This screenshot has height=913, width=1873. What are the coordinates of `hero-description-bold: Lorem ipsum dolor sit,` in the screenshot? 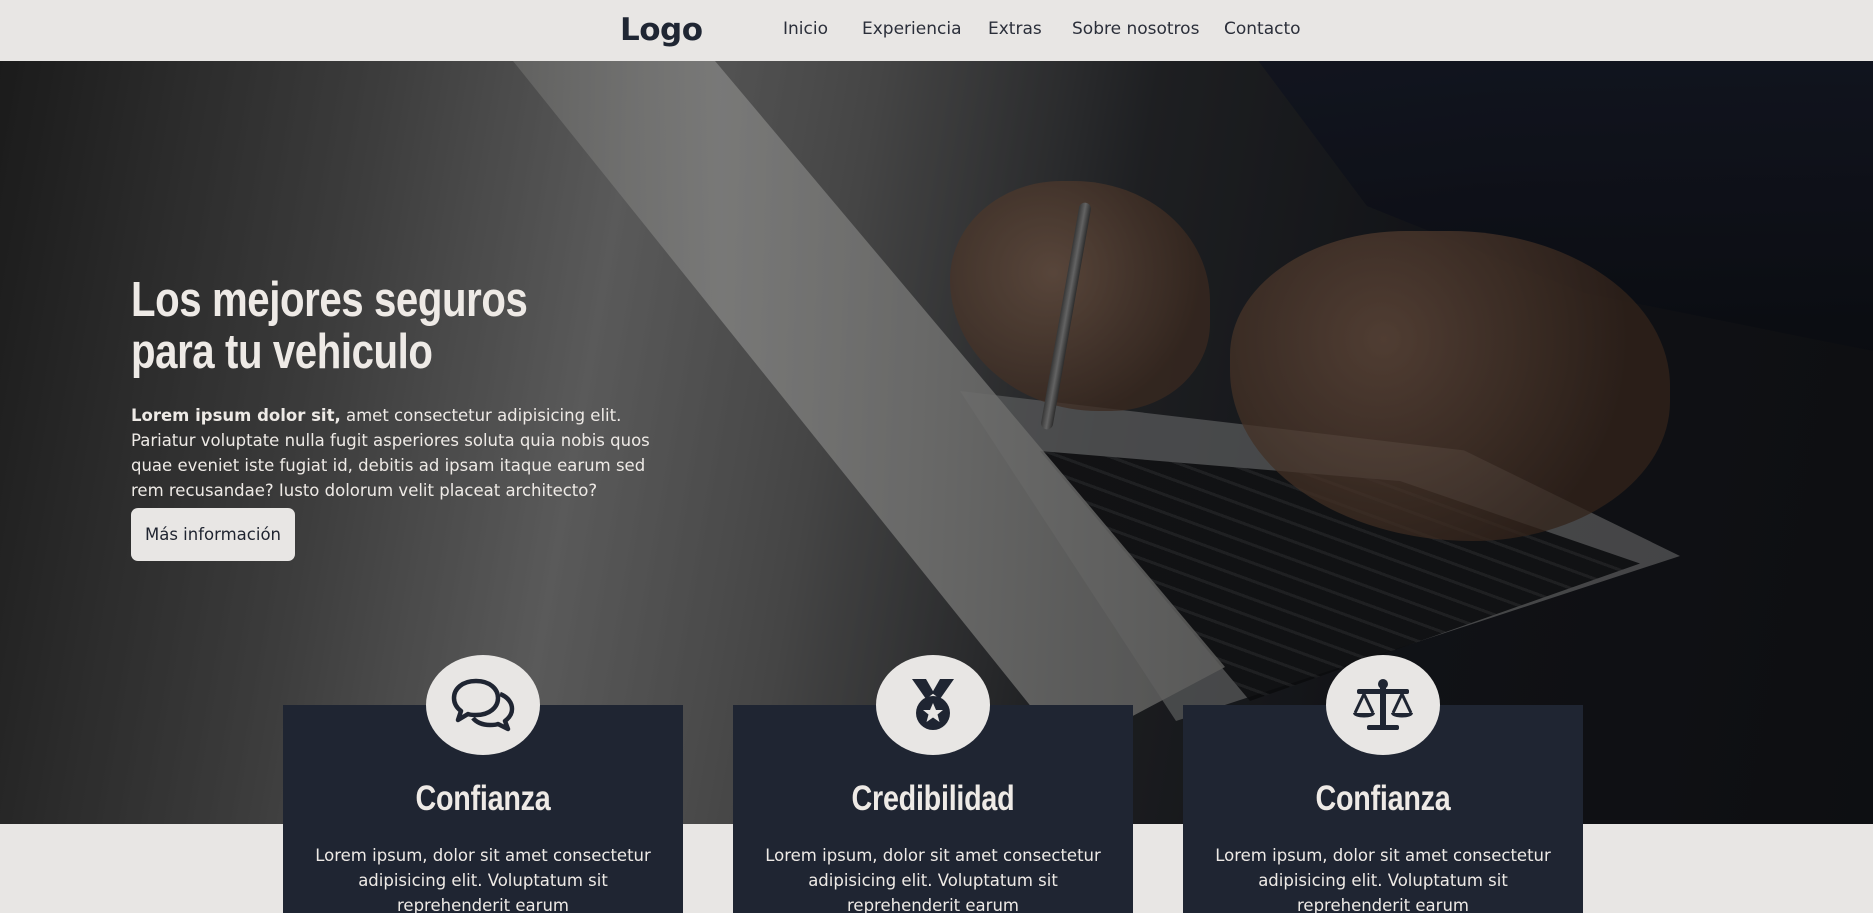 It's located at (236, 415).